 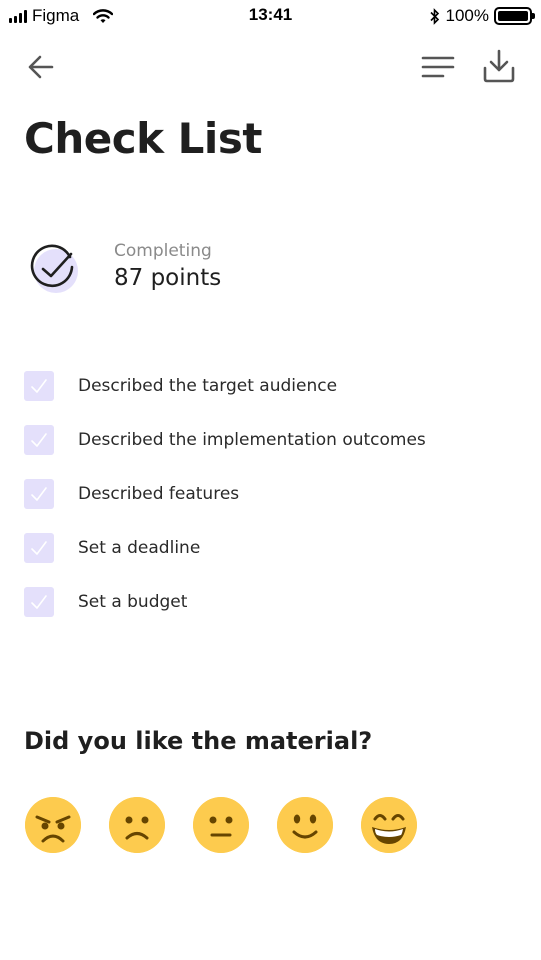 I want to click on checklist-item: Described the implementation outcomes, so click(x=274, y=440).